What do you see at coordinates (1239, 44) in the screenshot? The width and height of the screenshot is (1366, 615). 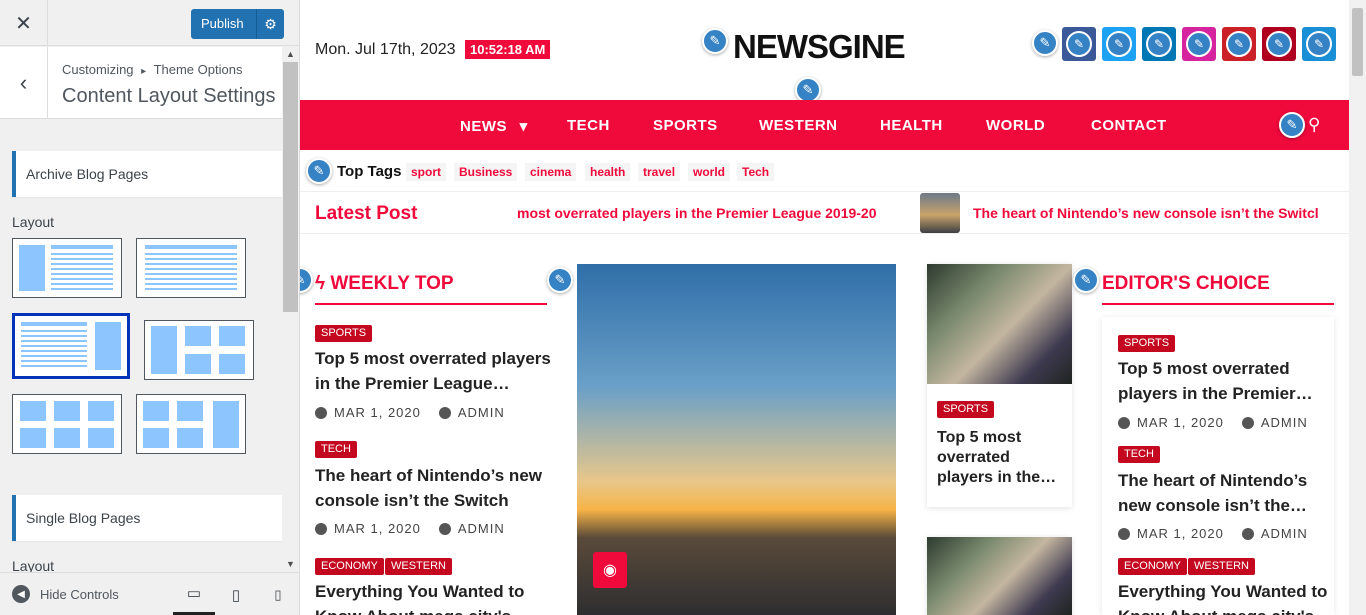 I see `social-pinterest: ✎` at bounding box center [1239, 44].